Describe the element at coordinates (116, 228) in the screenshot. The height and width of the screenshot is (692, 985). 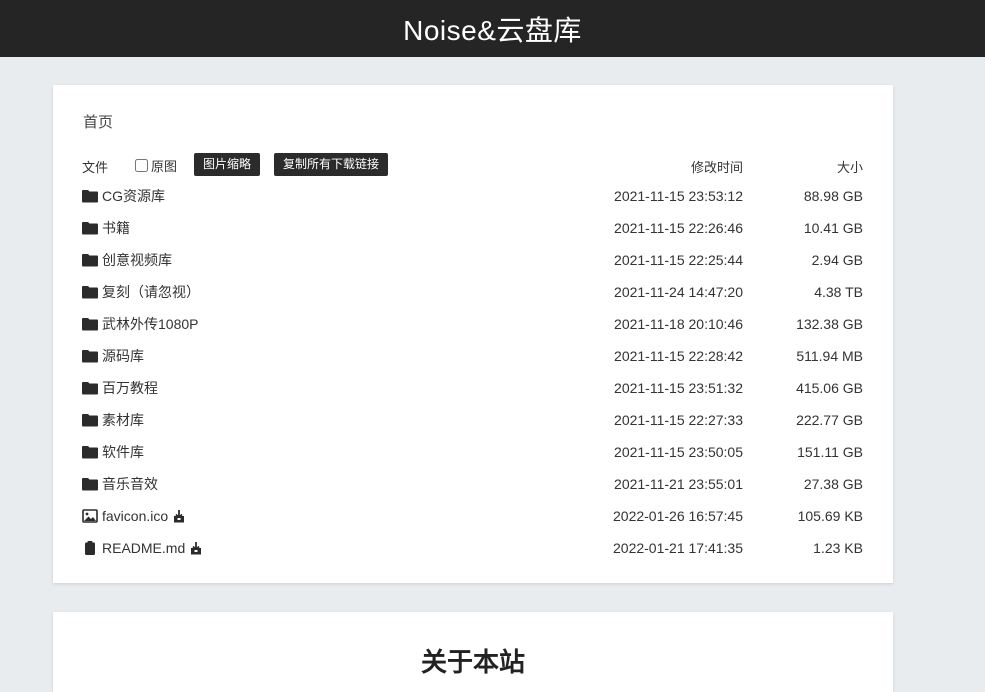
I see `file-name: 书籍` at that location.